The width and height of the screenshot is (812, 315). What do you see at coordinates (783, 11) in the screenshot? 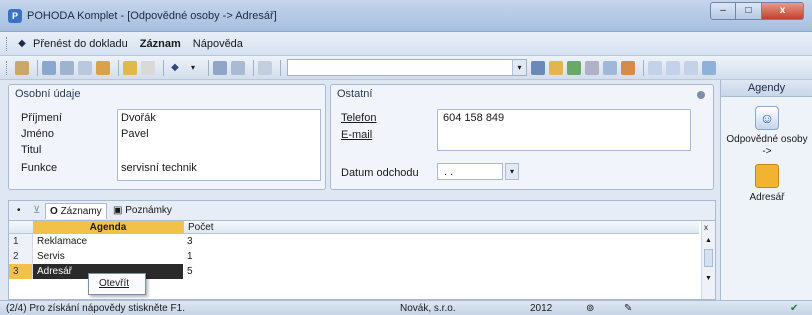
I see `close-button: x` at bounding box center [783, 11].